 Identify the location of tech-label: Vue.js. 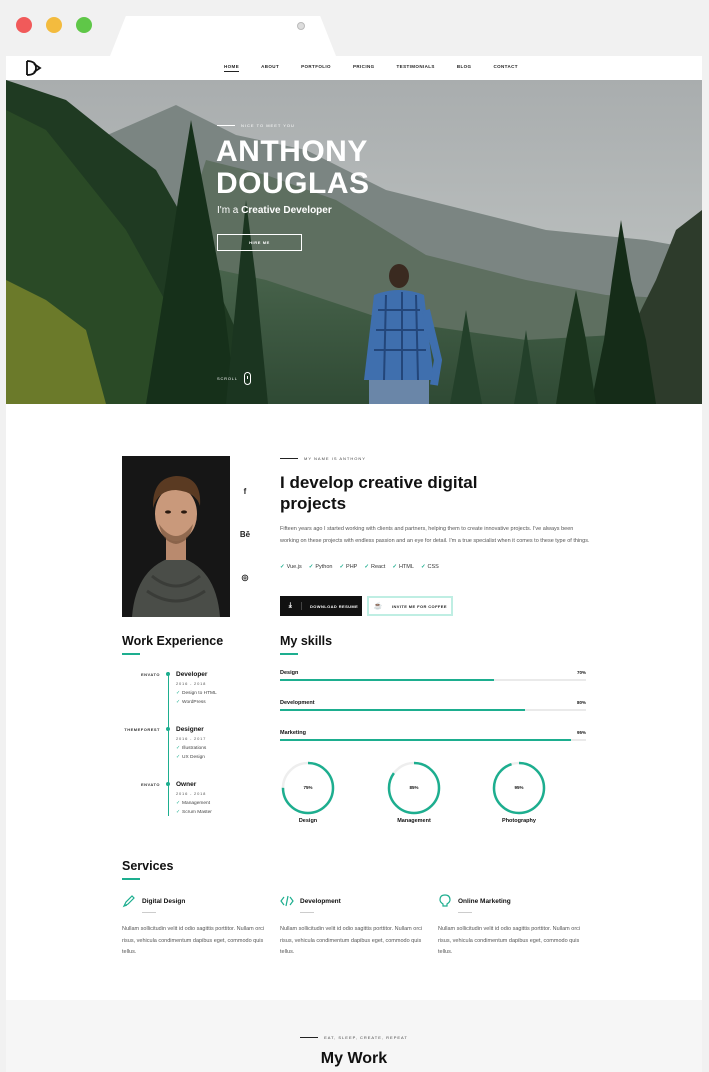
(294, 567).